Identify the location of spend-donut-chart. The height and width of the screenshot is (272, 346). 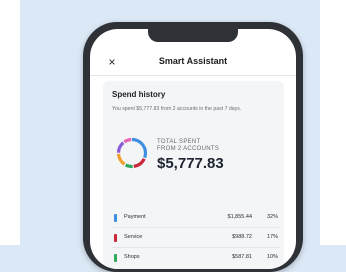
(132, 153).